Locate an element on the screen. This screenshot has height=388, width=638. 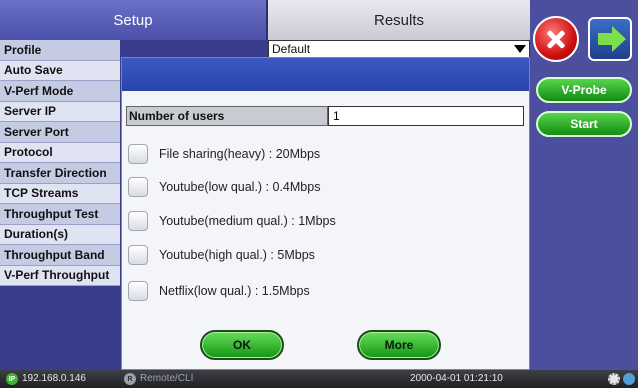
datetime: 2000-04-01 01:21:10 is located at coordinates (456, 378).